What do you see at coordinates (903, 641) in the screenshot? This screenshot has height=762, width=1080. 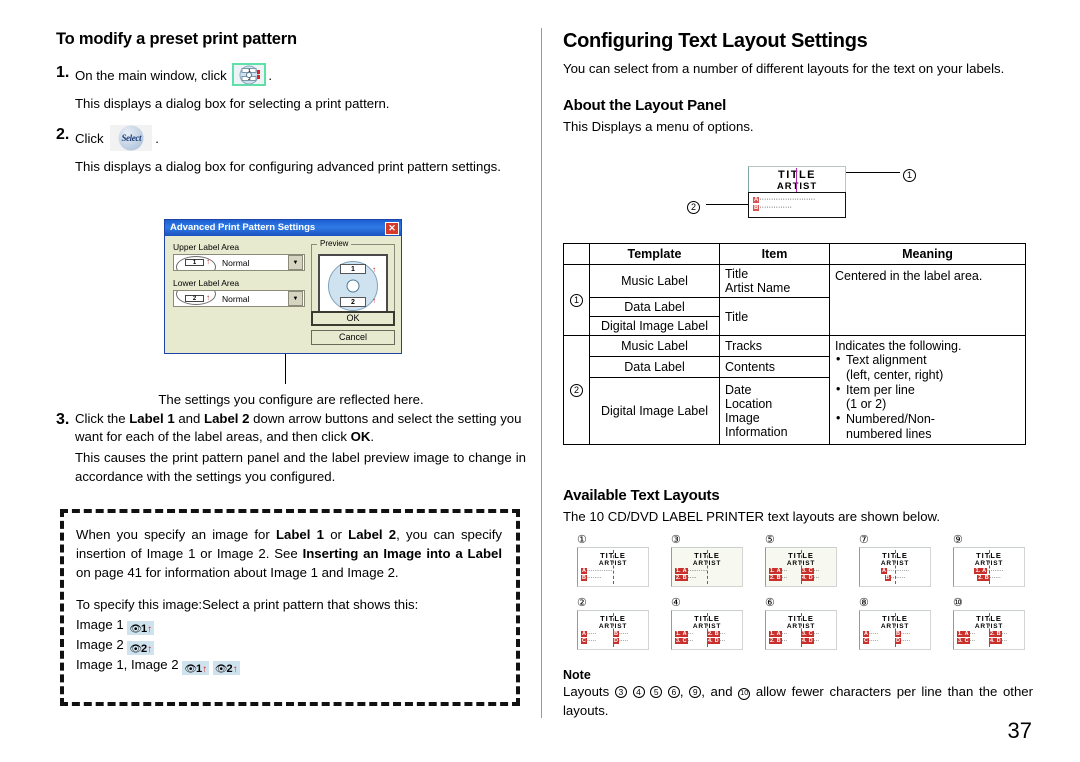 I see `layout-line-segment: D·····` at bounding box center [903, 641].